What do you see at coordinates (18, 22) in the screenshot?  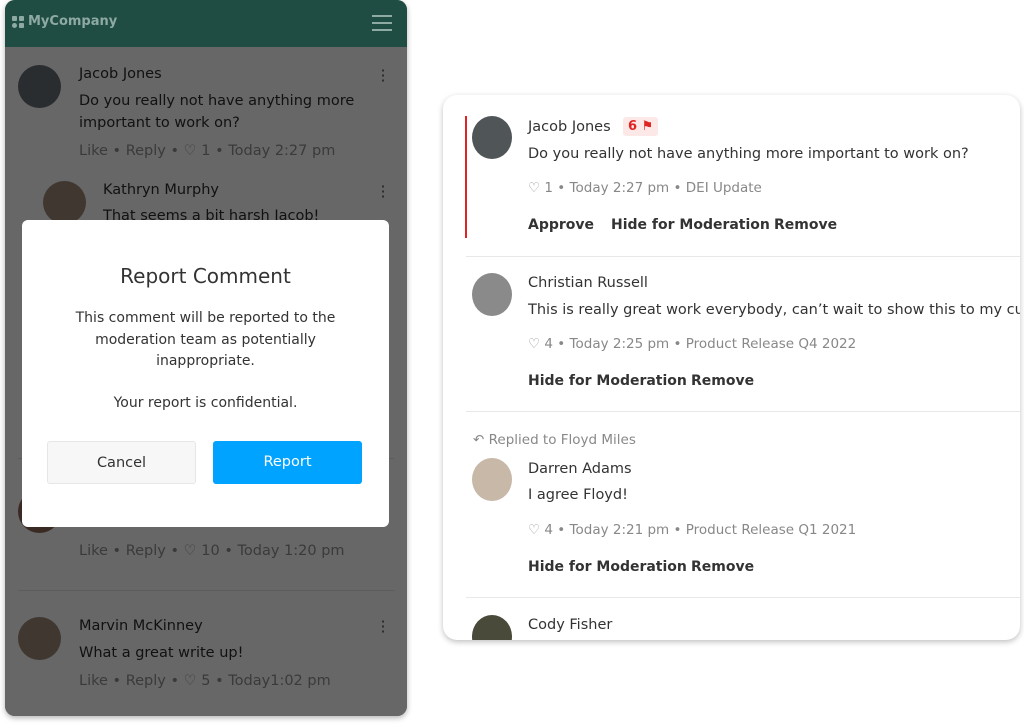 I see `logo-icon` at bounding box center [18, 22].